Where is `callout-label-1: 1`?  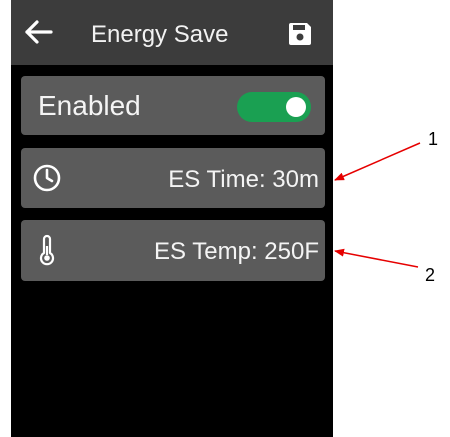
callout-label-1: 1 is located at coordinates (433, 139).